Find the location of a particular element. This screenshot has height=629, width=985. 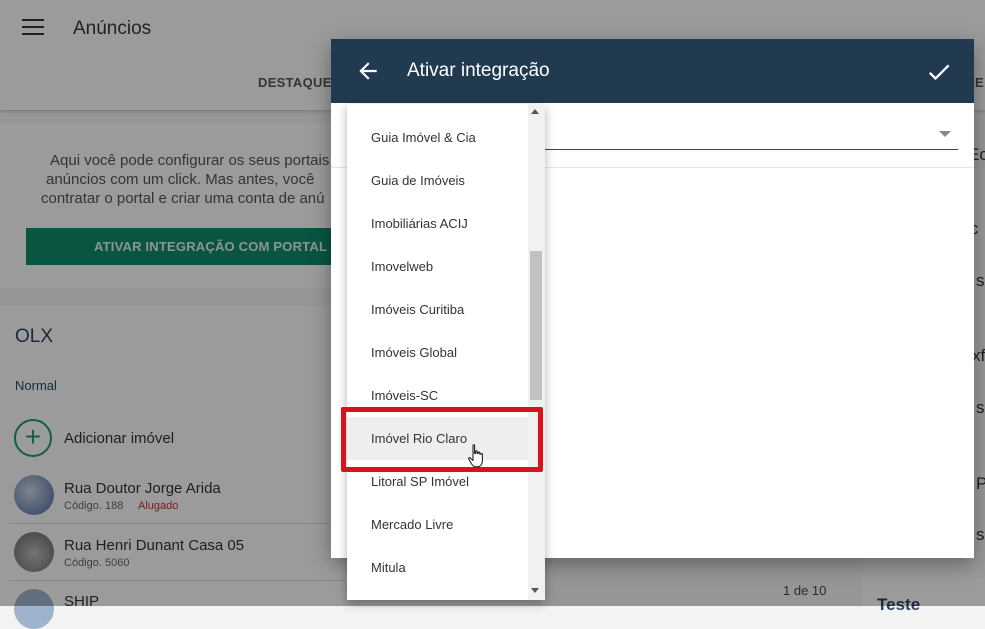

scrollbar-thumb is located at coordinates (536, 325).